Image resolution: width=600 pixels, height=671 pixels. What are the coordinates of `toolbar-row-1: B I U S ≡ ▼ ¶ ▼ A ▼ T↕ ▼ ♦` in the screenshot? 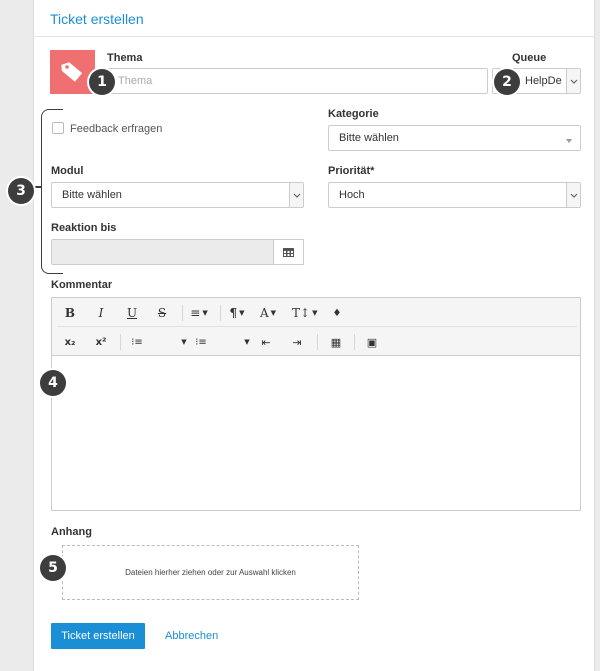 It's located at (316, 313).